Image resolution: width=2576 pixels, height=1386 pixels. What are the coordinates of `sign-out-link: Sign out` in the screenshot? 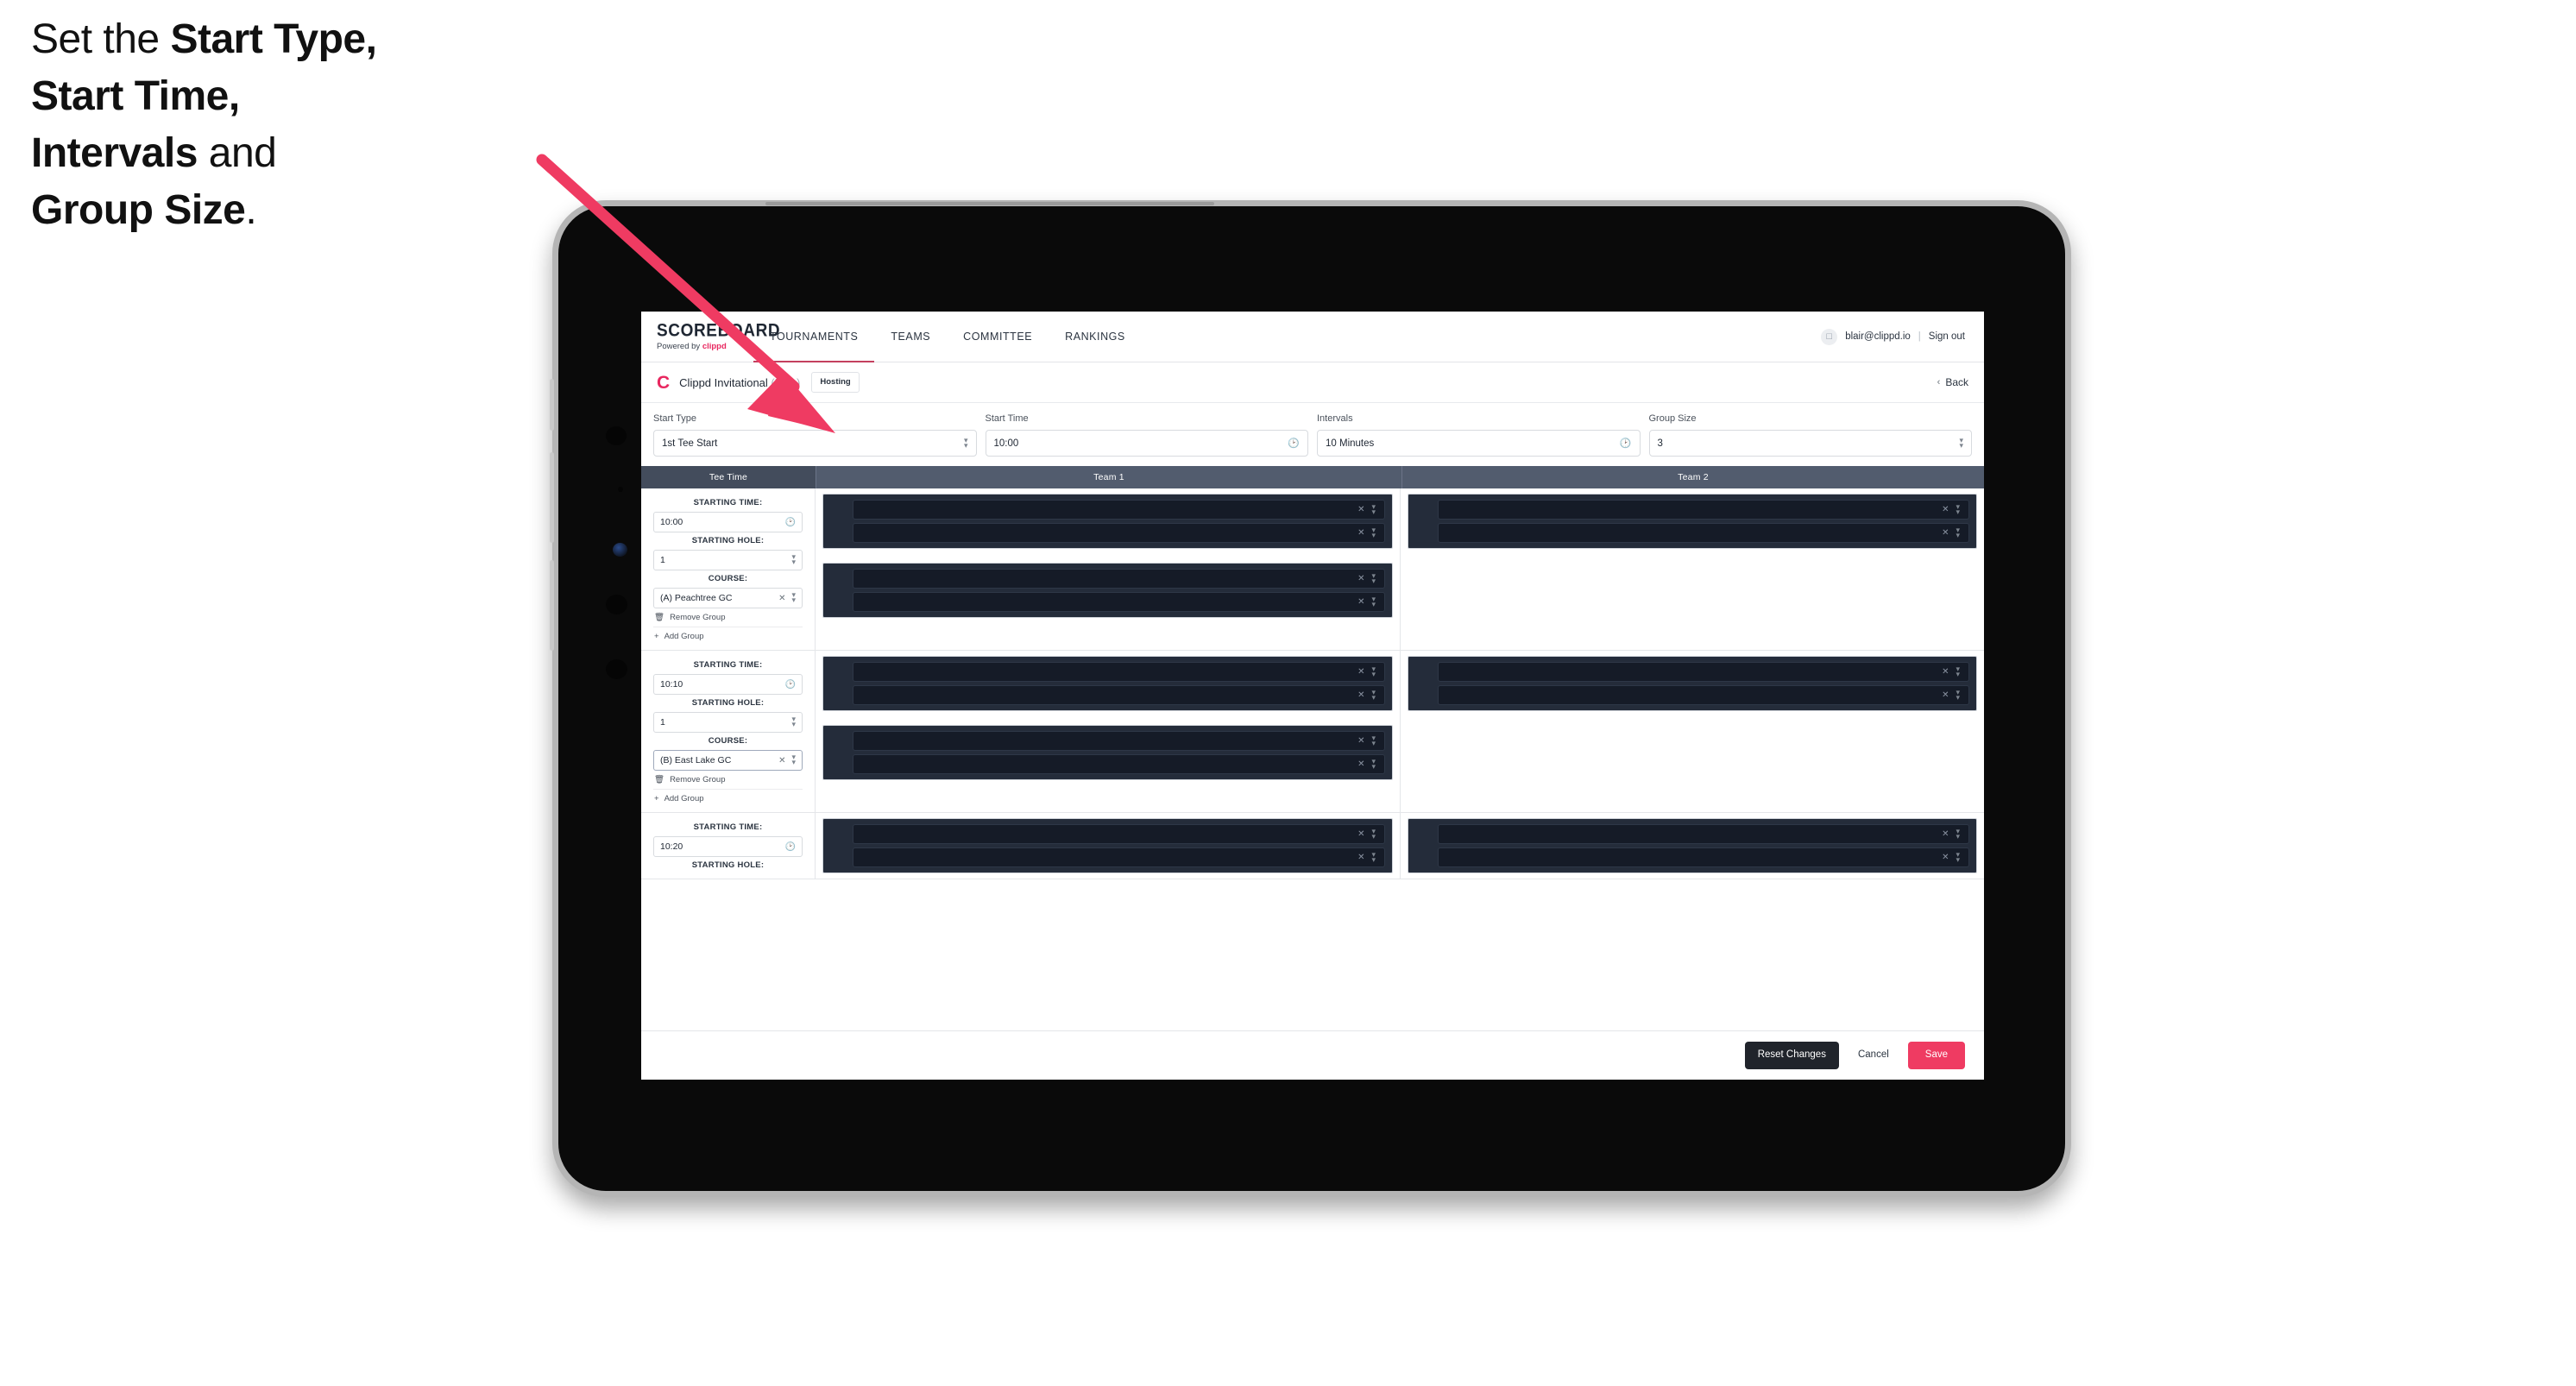 It's located at (1947, 336).